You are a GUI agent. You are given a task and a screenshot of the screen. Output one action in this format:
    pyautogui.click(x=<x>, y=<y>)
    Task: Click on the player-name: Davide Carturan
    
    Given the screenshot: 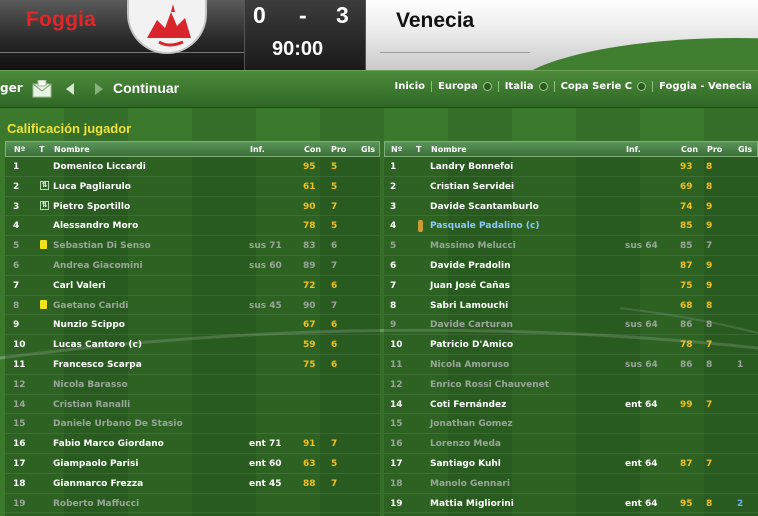 What is the action you would take?
    pyautogui.click(x=471, y=325)
    